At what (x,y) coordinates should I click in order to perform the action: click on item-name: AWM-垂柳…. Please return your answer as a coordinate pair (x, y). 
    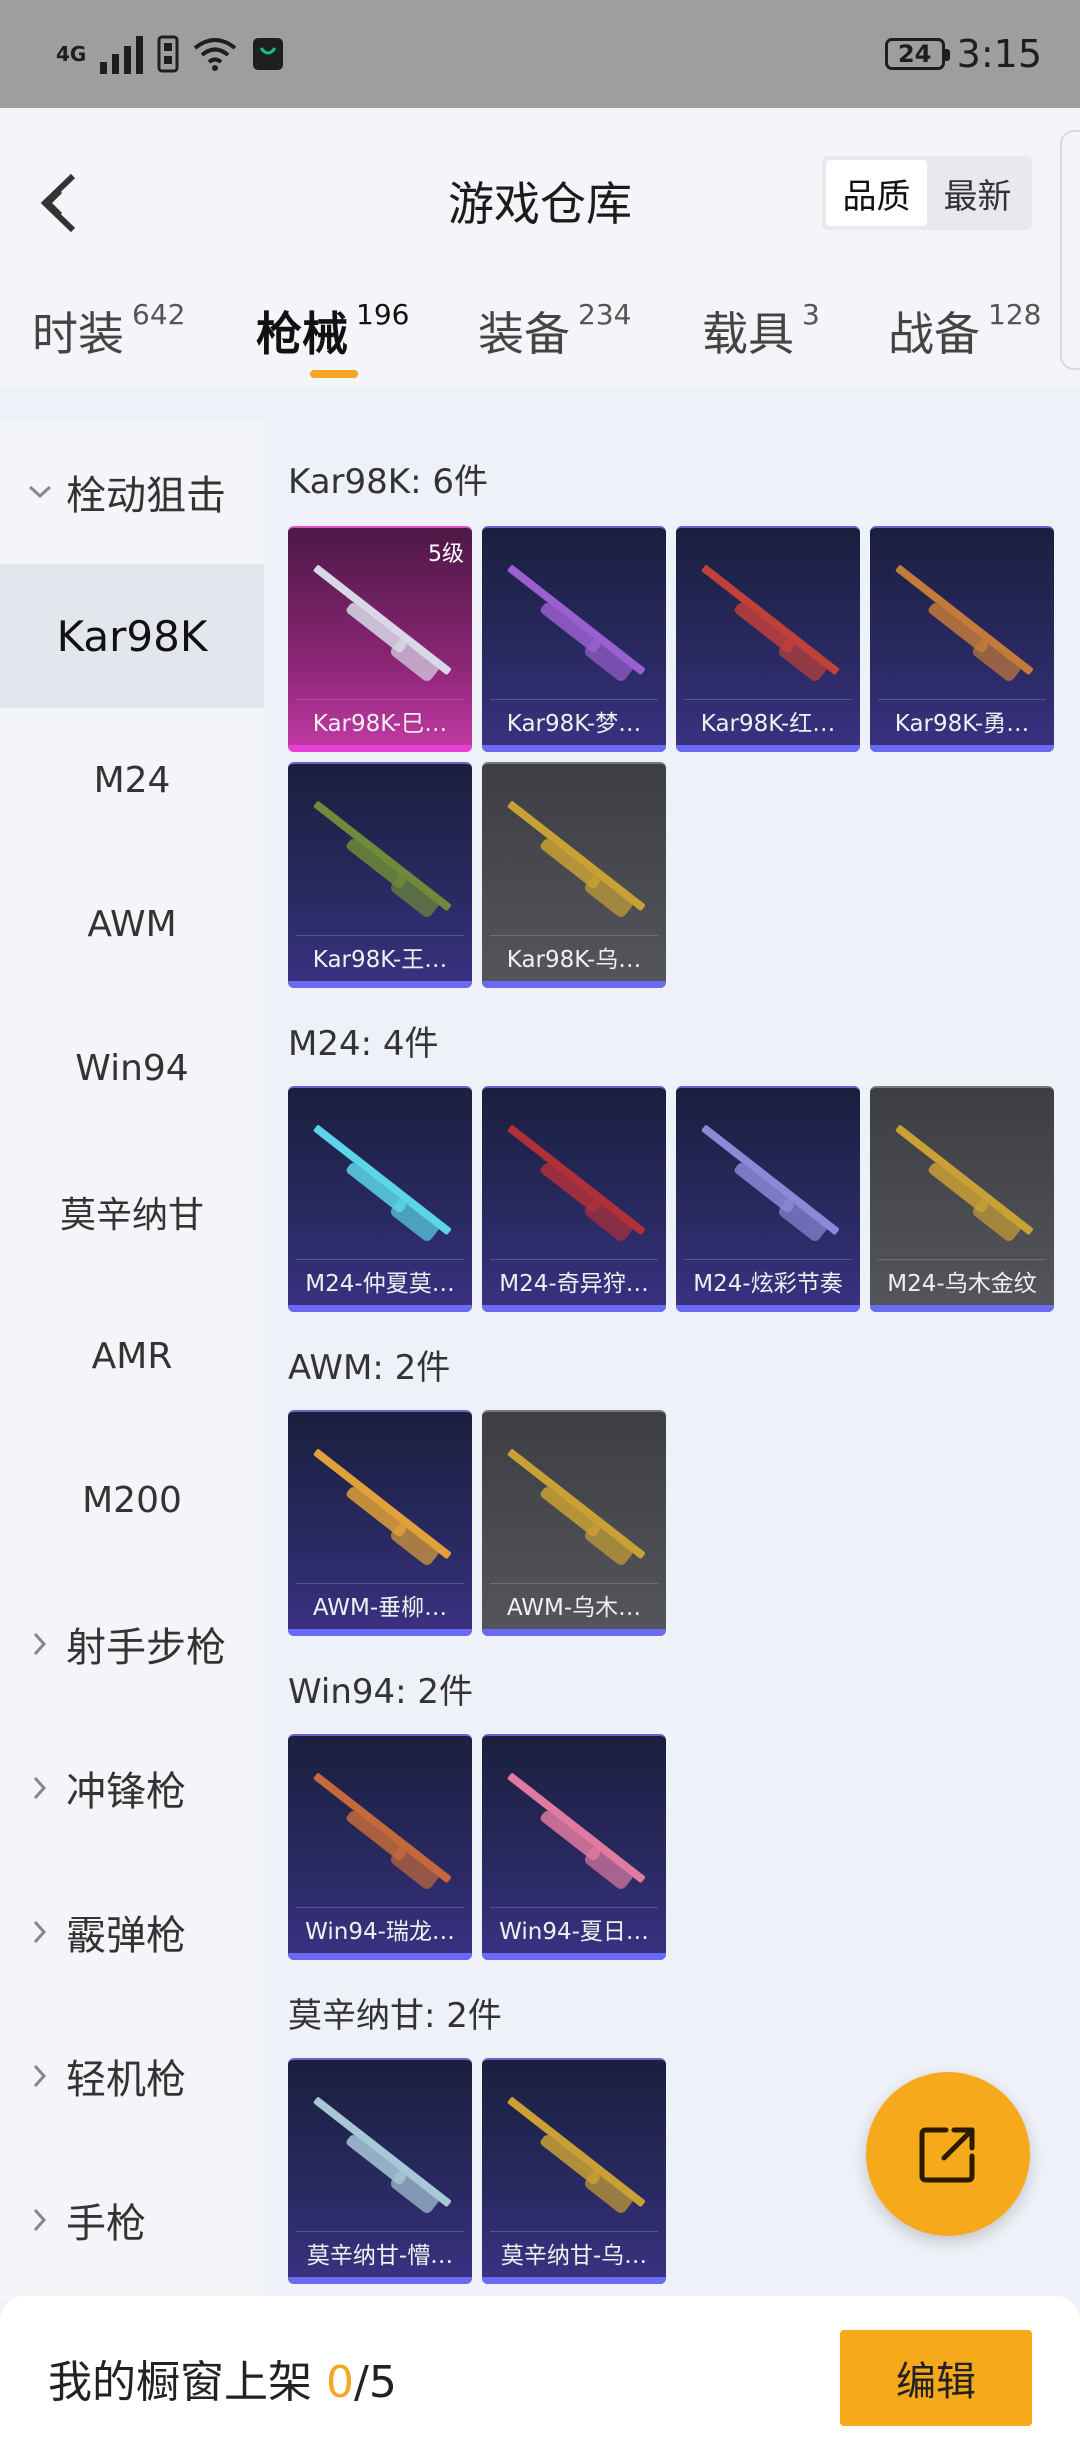
    Looking at the image, I should click on (380, 1608).